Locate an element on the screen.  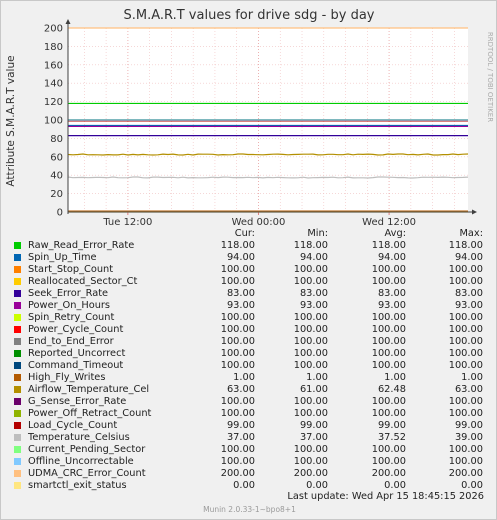
legend-min-value: 200.00 is located at coordinates (310, 473).